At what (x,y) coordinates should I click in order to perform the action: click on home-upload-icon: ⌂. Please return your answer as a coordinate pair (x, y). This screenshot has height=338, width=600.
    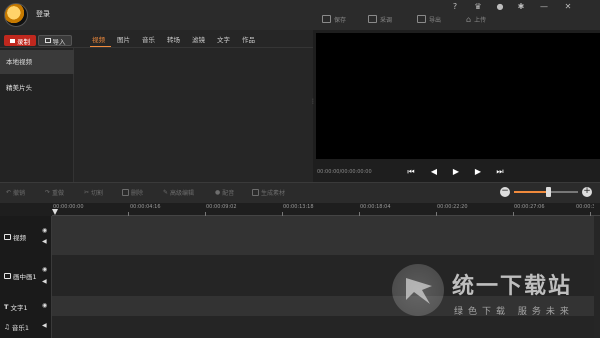
    Looking at the image, I should click on (469, 19).